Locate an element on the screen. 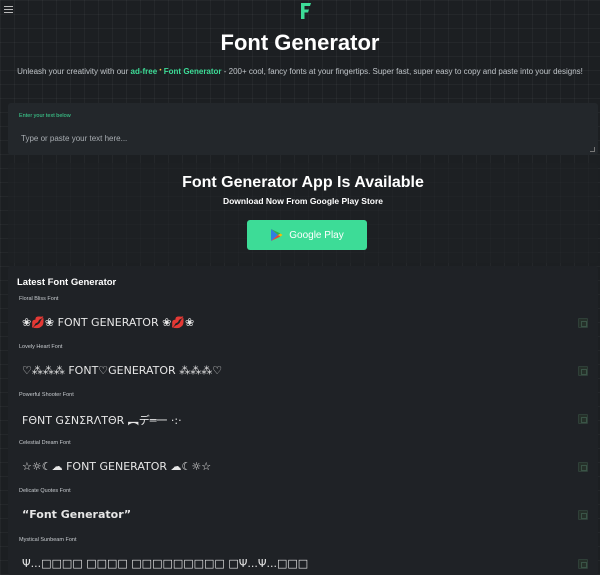 The width and height of the screenshot is (600, 575). font-item-delicate-quotes: Delicate Quotes Font “Font Generator” is located at coordinates (303, 512).